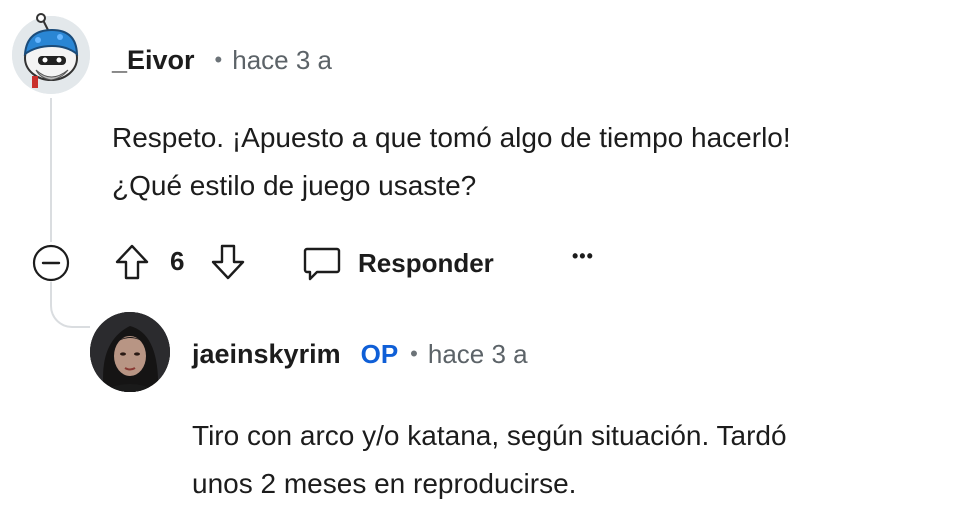  I want to click on arrow-down-icon, so click(228, 262).